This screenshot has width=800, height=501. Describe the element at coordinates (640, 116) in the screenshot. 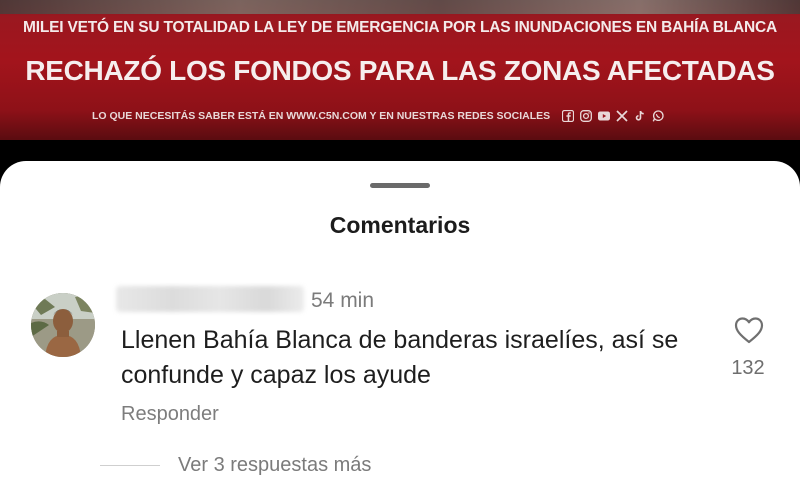

I see `tiktok-icon` at that location.